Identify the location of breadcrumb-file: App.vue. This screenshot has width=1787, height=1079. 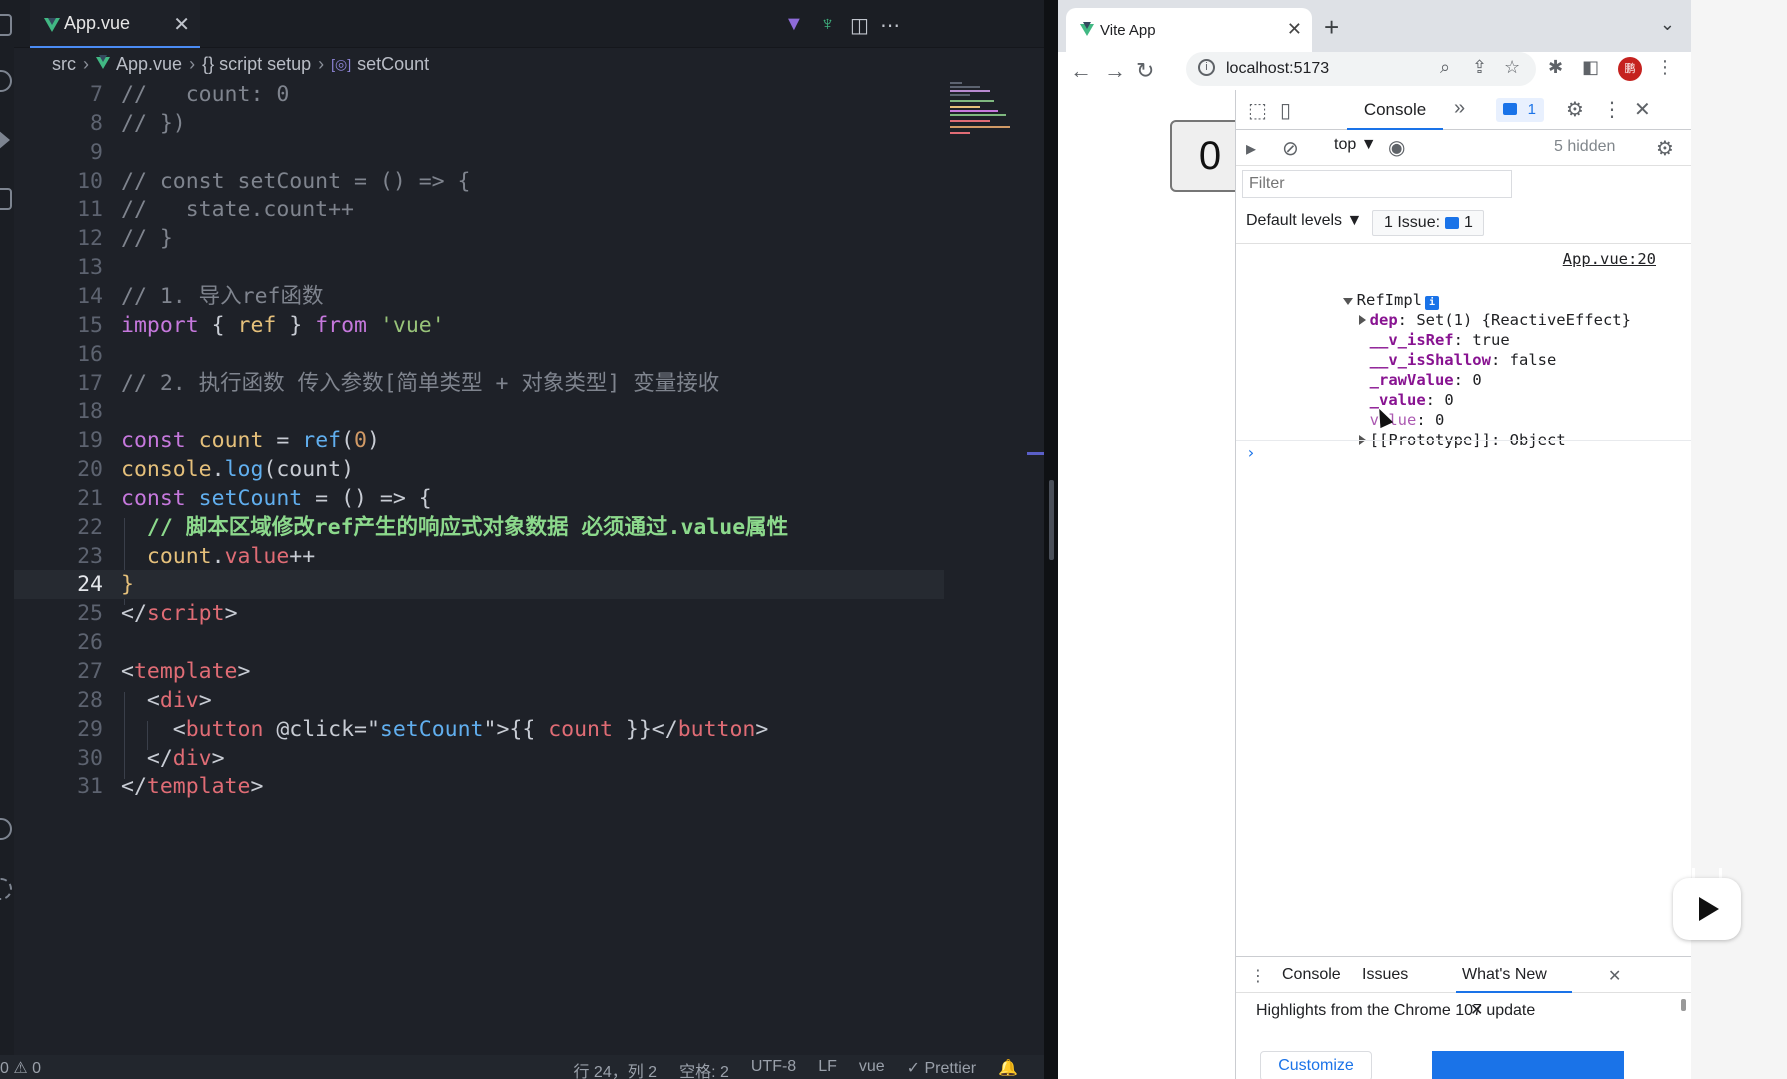
(149, 64).